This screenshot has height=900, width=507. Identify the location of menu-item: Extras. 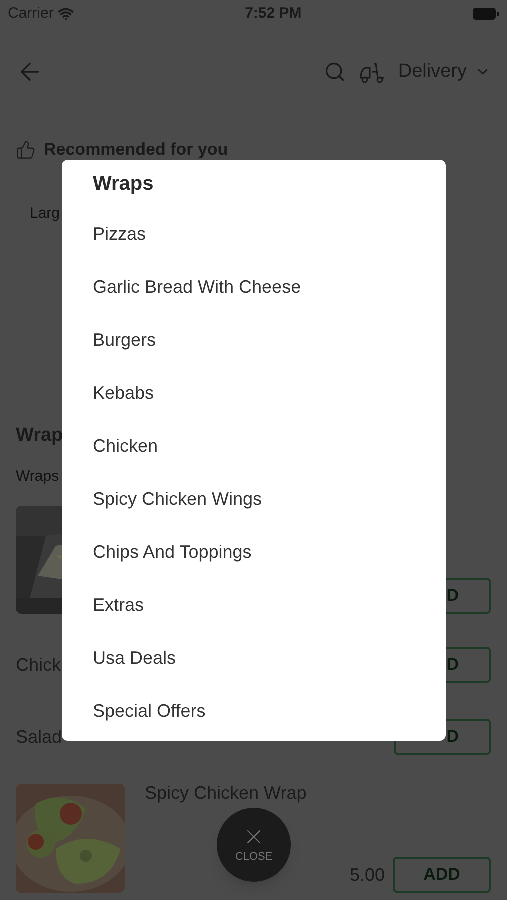
(118, 605).